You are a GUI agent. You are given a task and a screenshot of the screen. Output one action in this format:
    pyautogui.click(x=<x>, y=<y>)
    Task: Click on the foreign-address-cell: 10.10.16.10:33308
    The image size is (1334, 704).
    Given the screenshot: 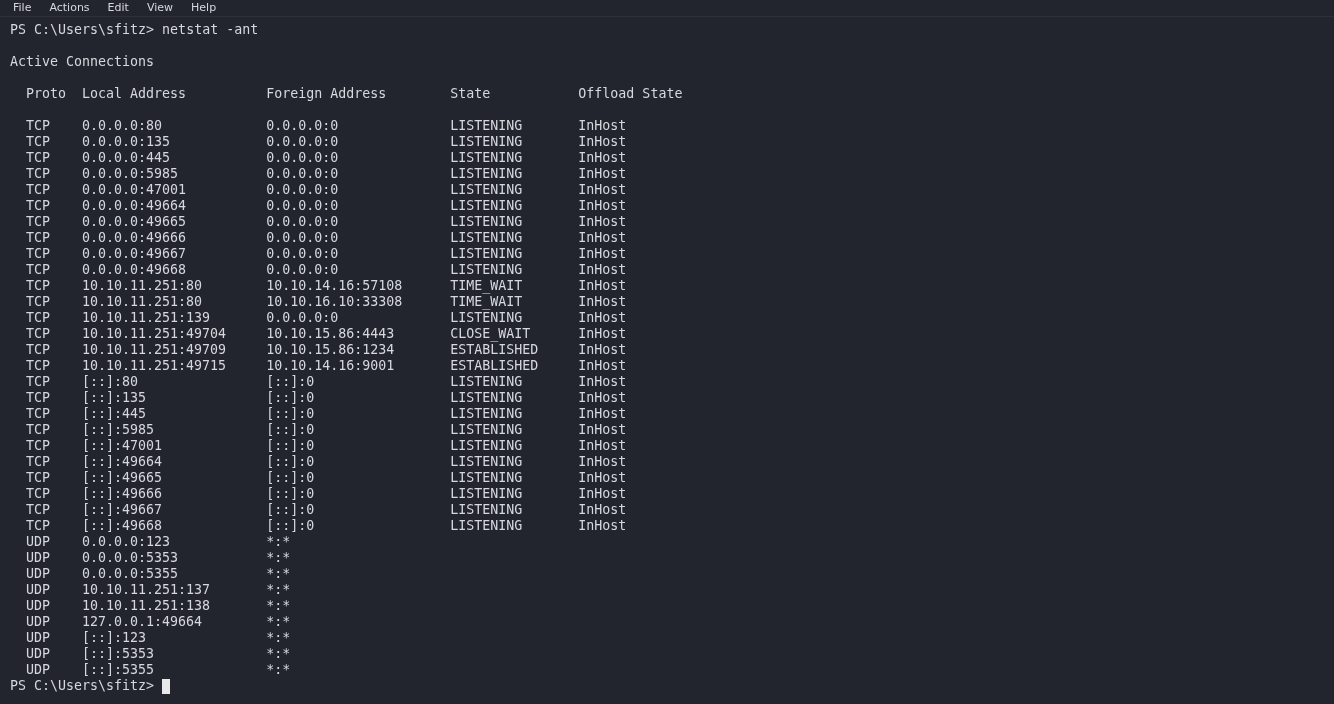 What is the action you would take?
    pyautogui.click(x=334, y=302)
    